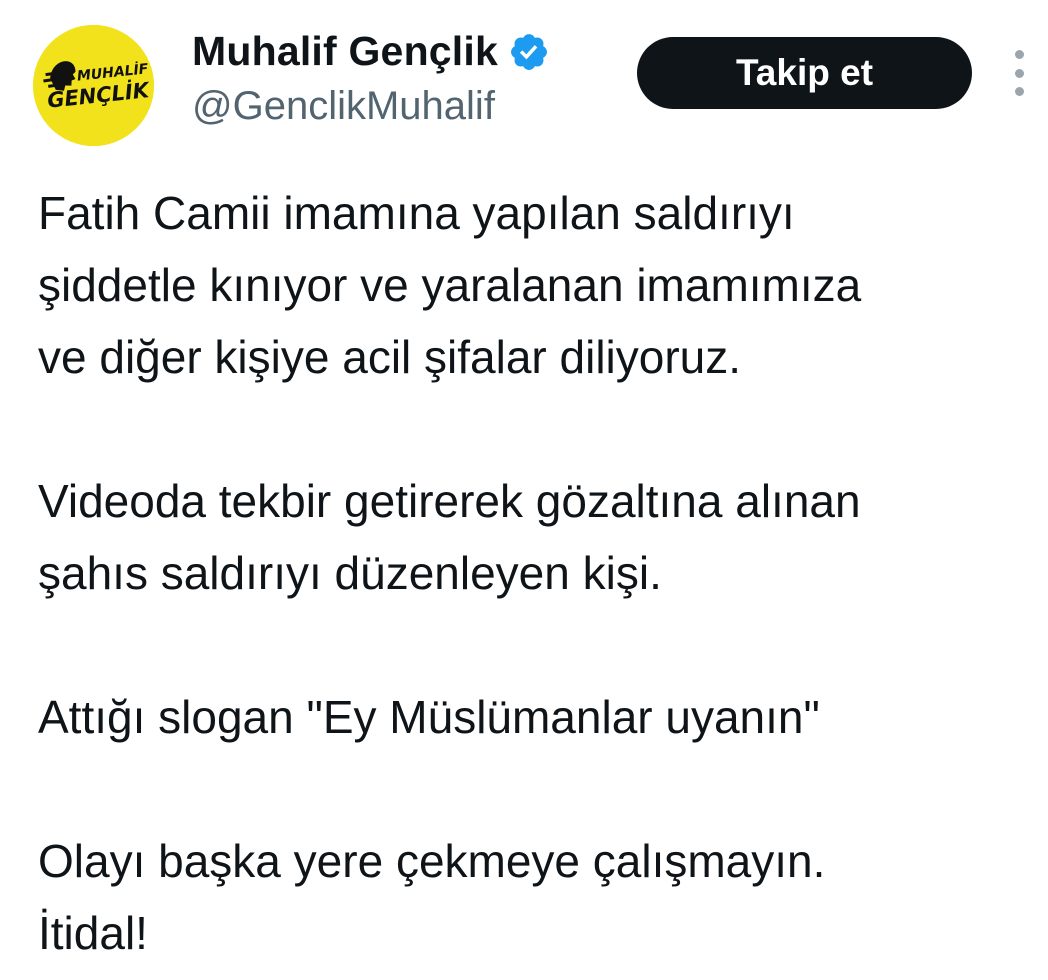  What do you see at coordinates (343, 106) in the screenshot?
I see `account-handle: @GenclikMuhalif` at bounding box center [343, 106].